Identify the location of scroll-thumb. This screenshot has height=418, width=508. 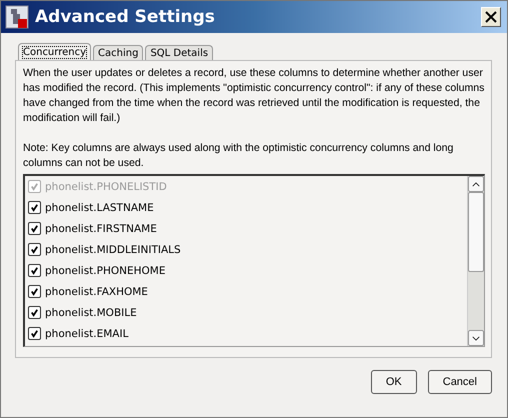
(476, 232).